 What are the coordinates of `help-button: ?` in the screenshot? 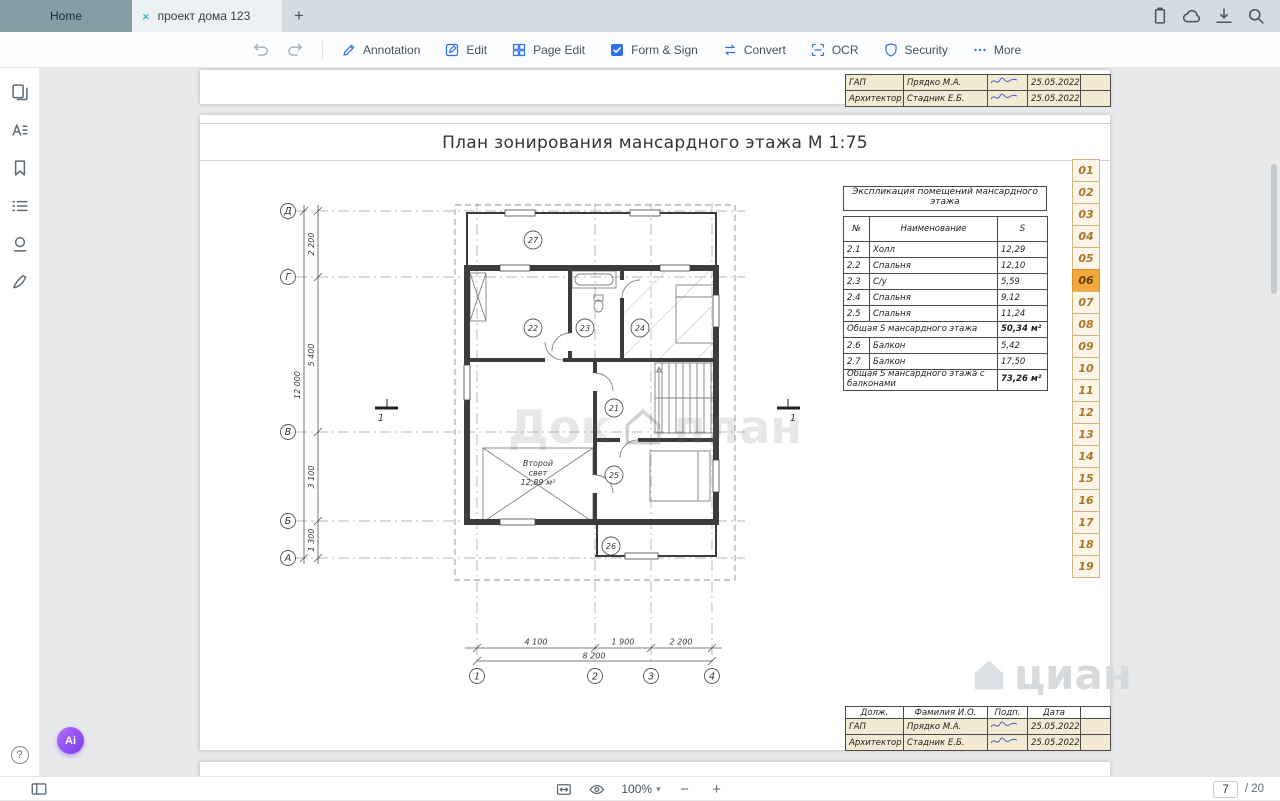 It's located at (20, 755).